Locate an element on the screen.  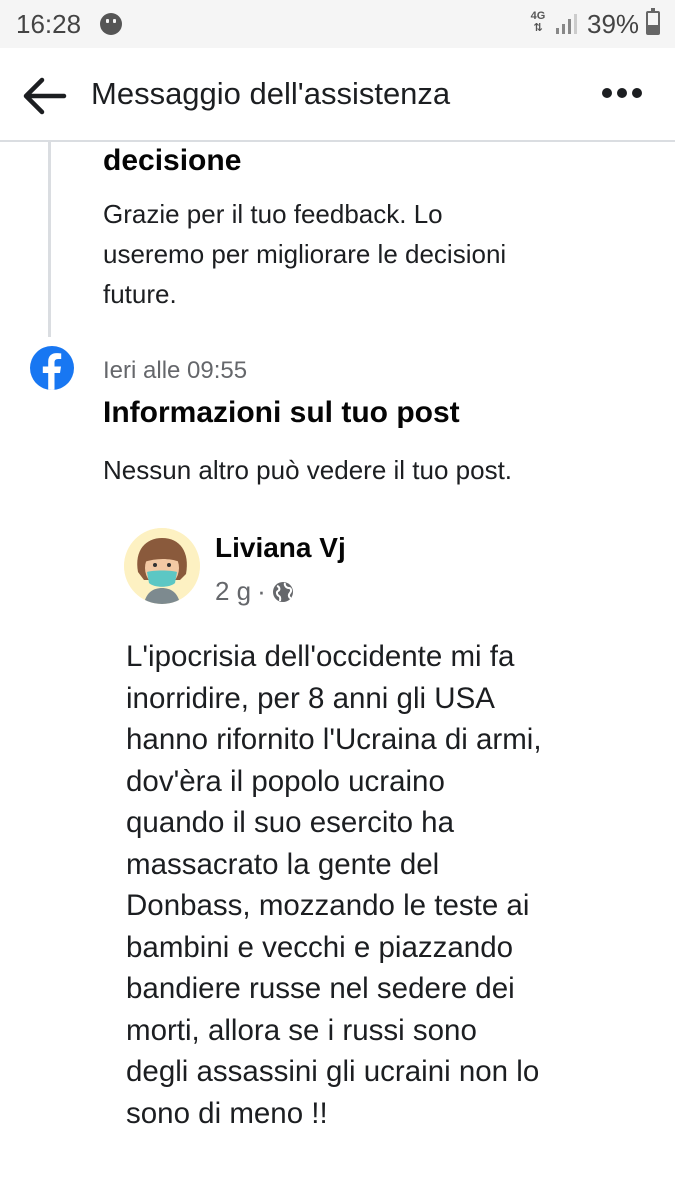
facebook-icon is located at coordinates (52, 368).